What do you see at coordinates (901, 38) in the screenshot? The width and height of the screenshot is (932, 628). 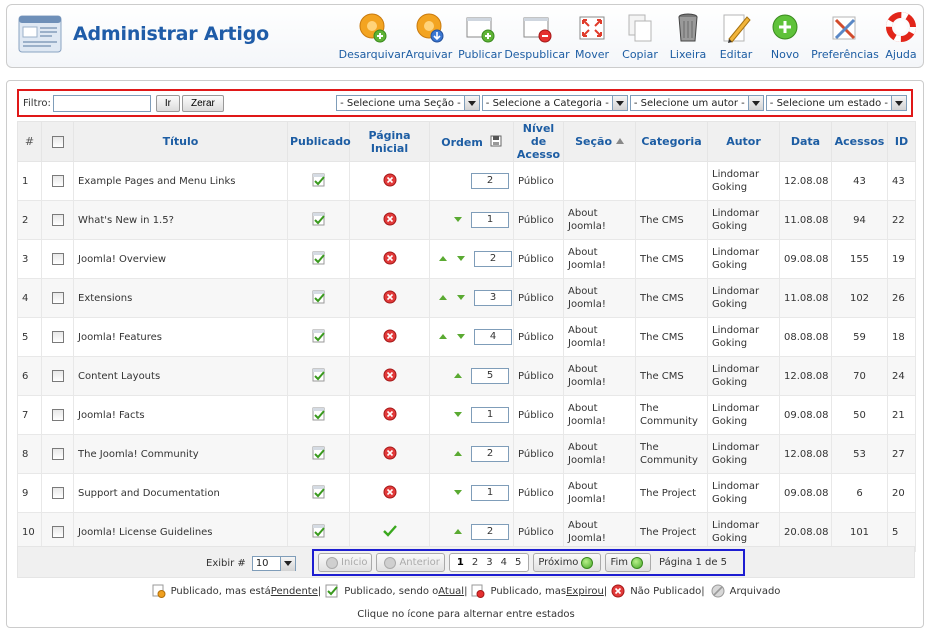 I see `help-button: Ajuda` at bounding box center [901, 38].